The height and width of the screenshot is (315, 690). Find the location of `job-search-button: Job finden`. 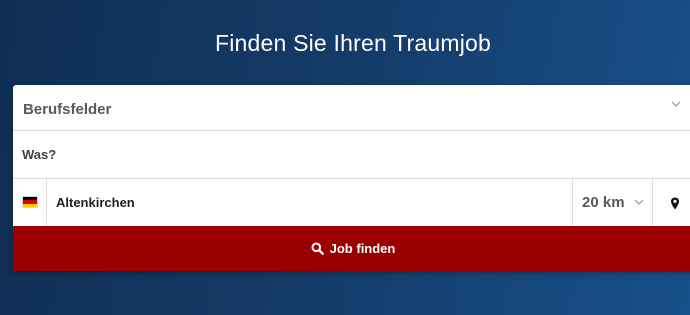

job-search-button: Job finden is located at coordinates (351, 248).